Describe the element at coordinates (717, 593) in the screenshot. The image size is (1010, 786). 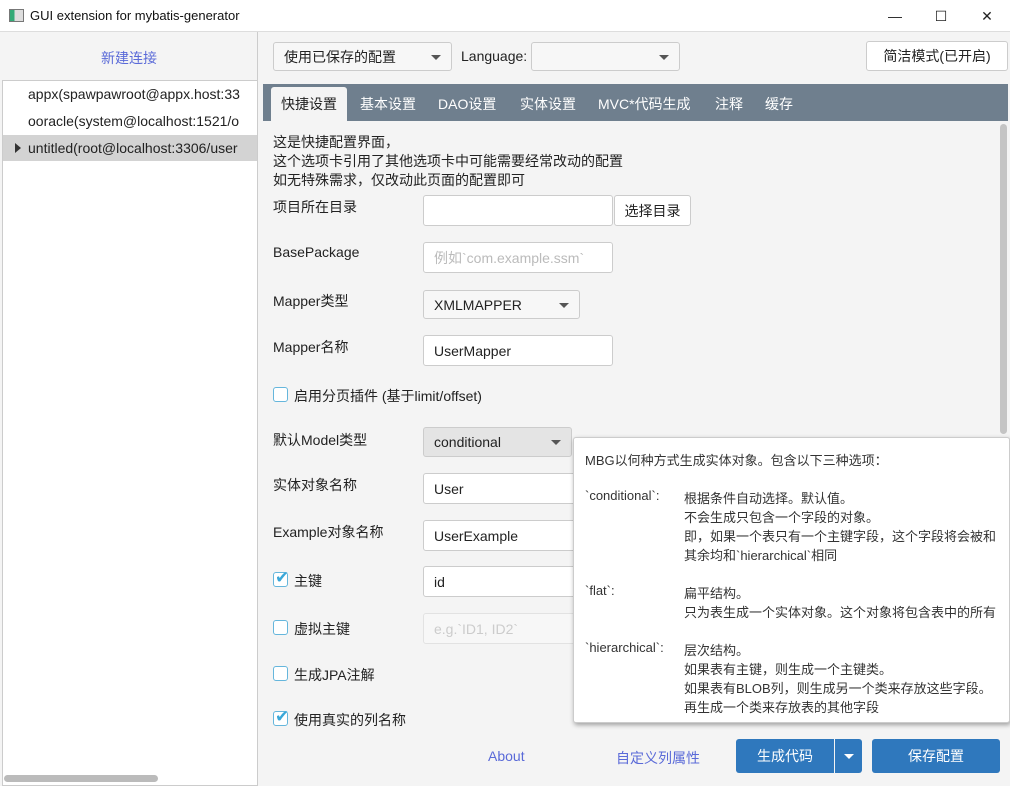
I see `tooltip-line: 扁平结构。` at that location.